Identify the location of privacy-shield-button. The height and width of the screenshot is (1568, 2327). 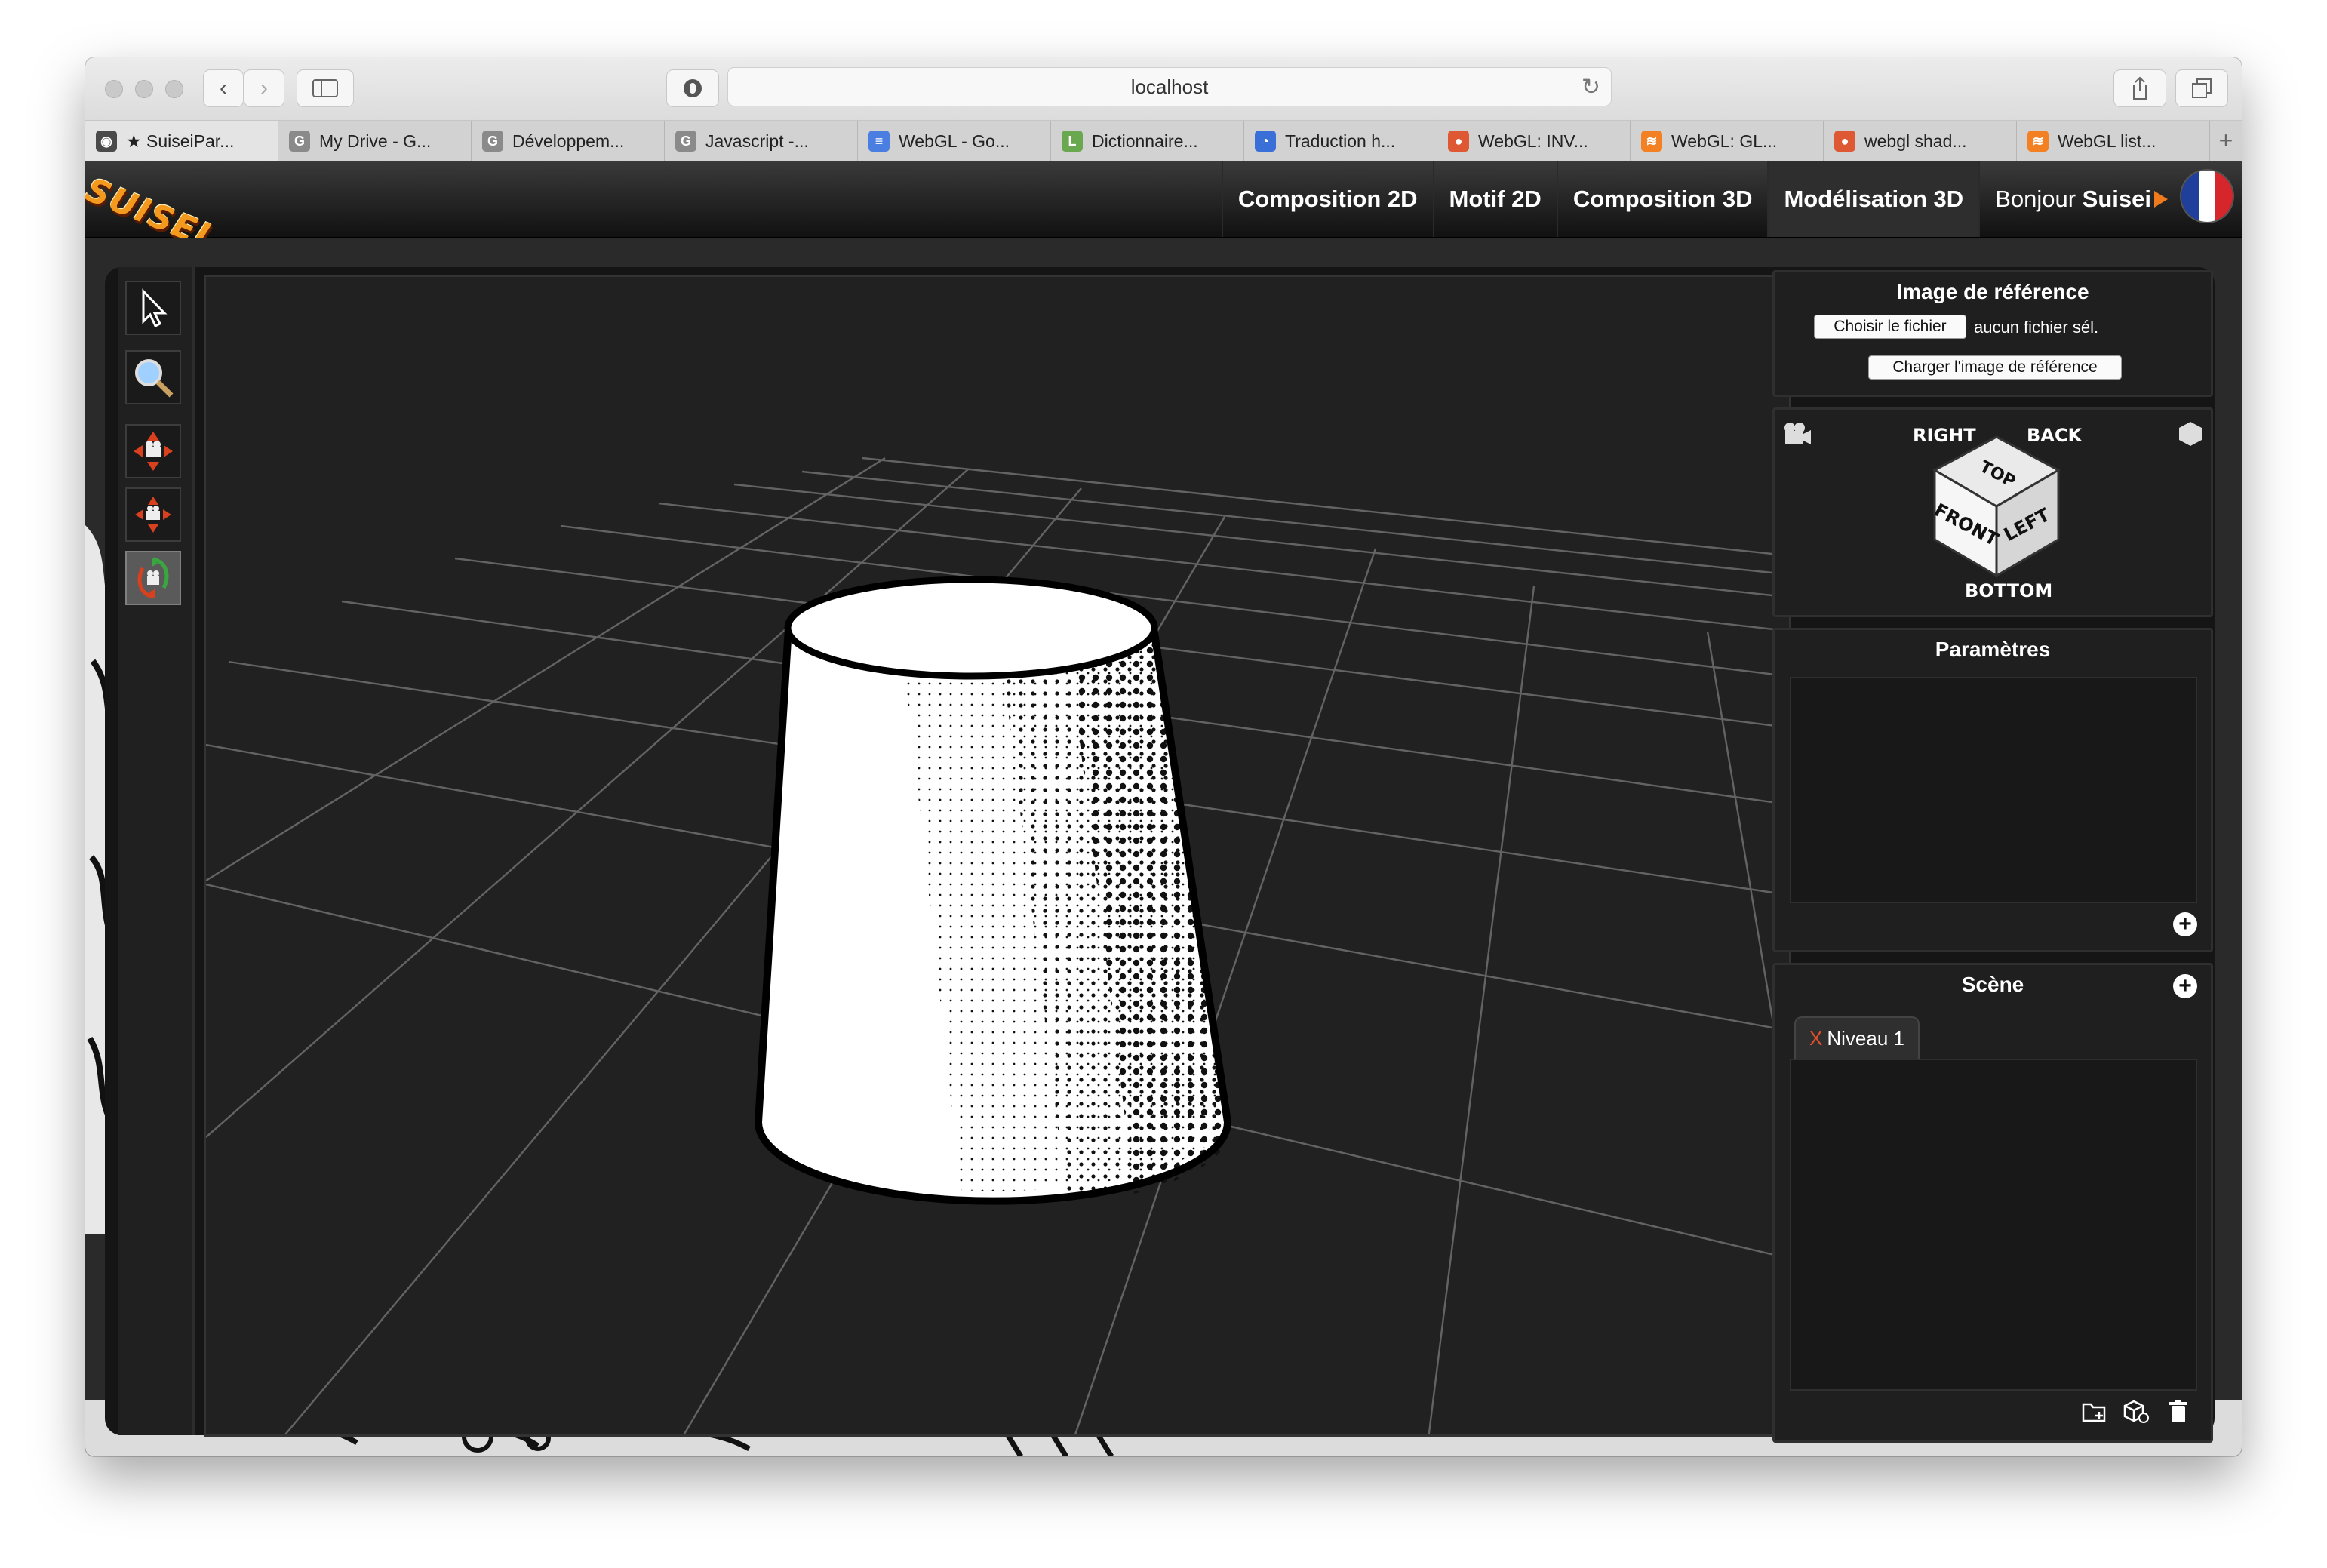
(692, 88).